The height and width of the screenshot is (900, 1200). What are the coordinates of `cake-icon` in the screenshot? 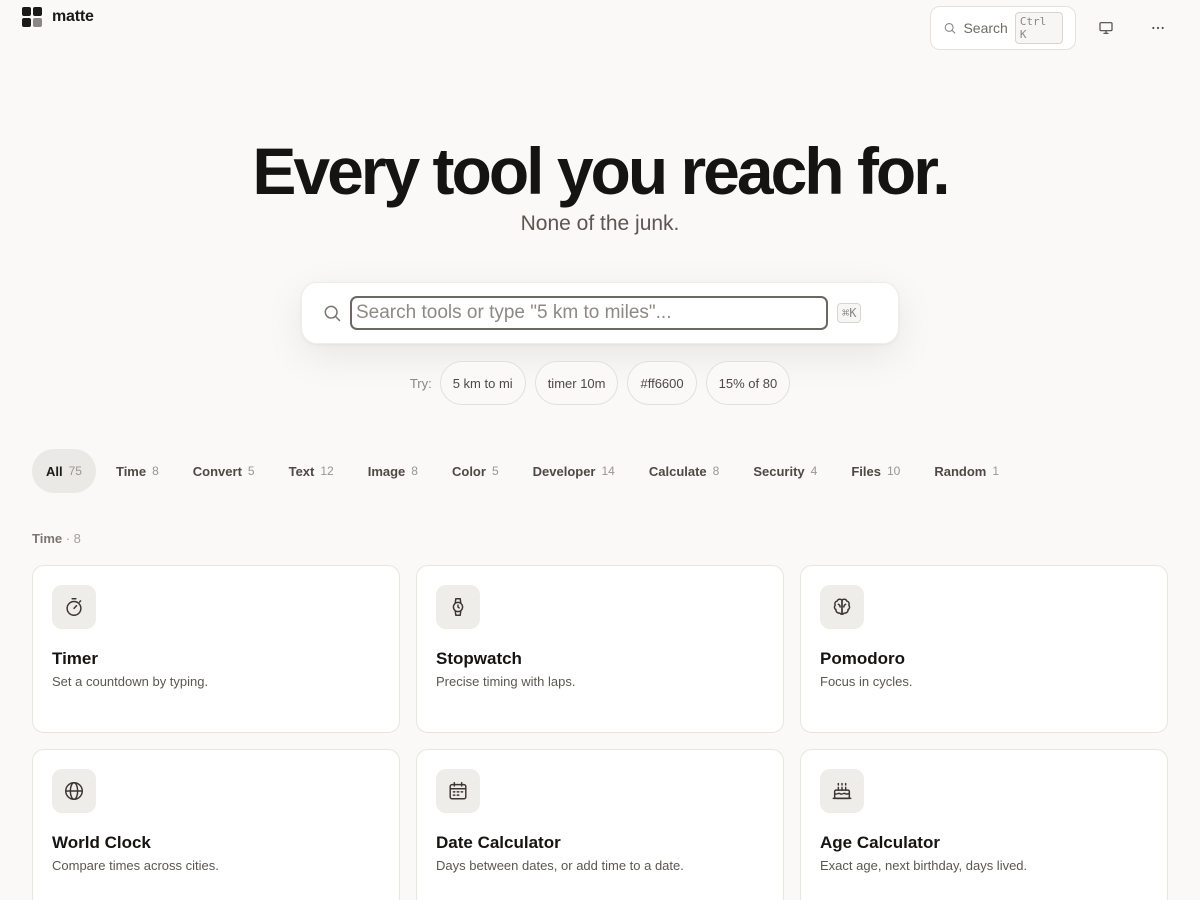 It's located at (842, 791).